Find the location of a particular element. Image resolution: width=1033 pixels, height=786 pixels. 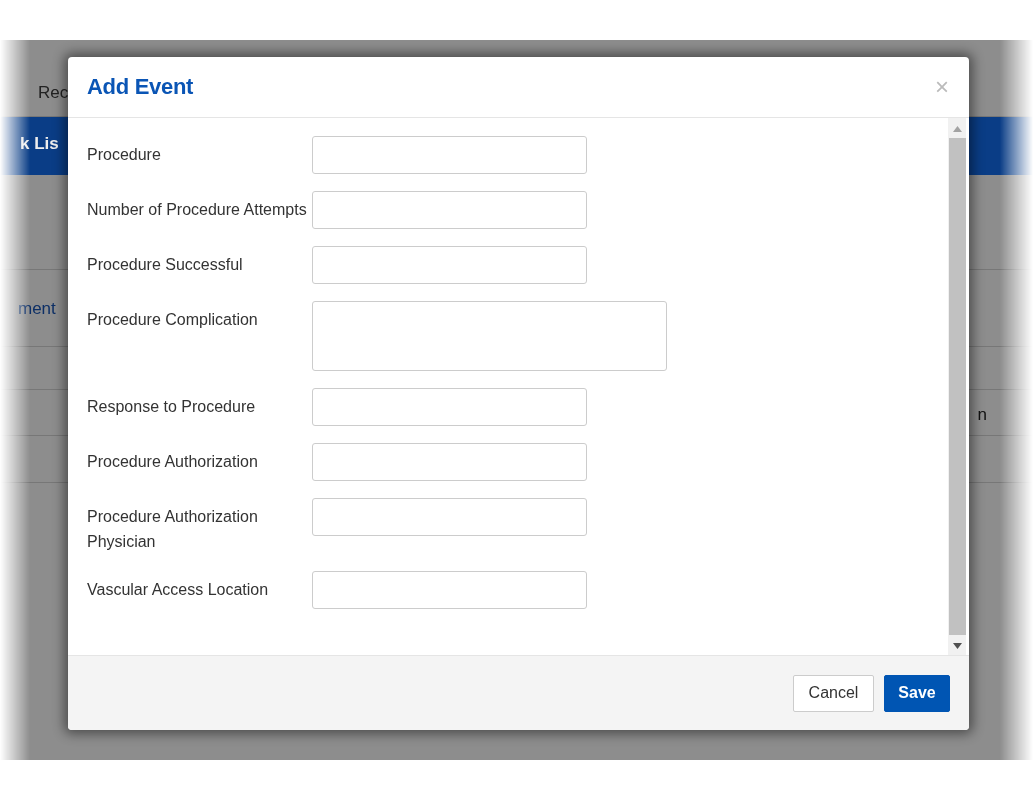

cancel-button: Cancel is located at coordinates (833, 693).